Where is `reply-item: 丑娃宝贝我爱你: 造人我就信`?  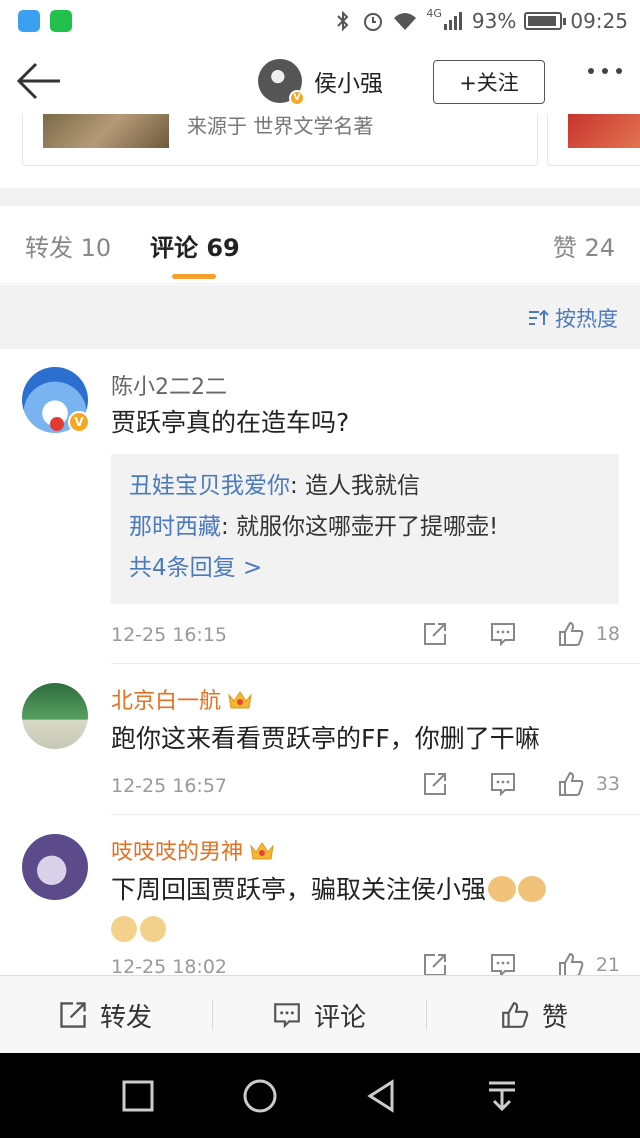
reply-item: 丑娃宝贝我爱你: 造人我就信 is located at coordinates (365, 486).